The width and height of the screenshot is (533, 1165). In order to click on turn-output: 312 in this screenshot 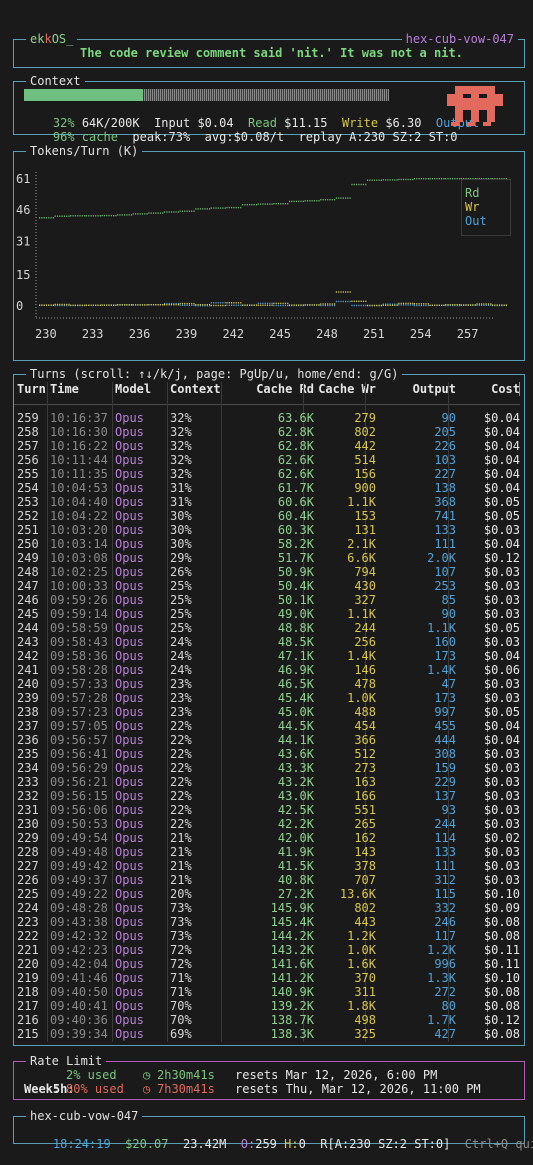, I will do `click(445, 880)`.